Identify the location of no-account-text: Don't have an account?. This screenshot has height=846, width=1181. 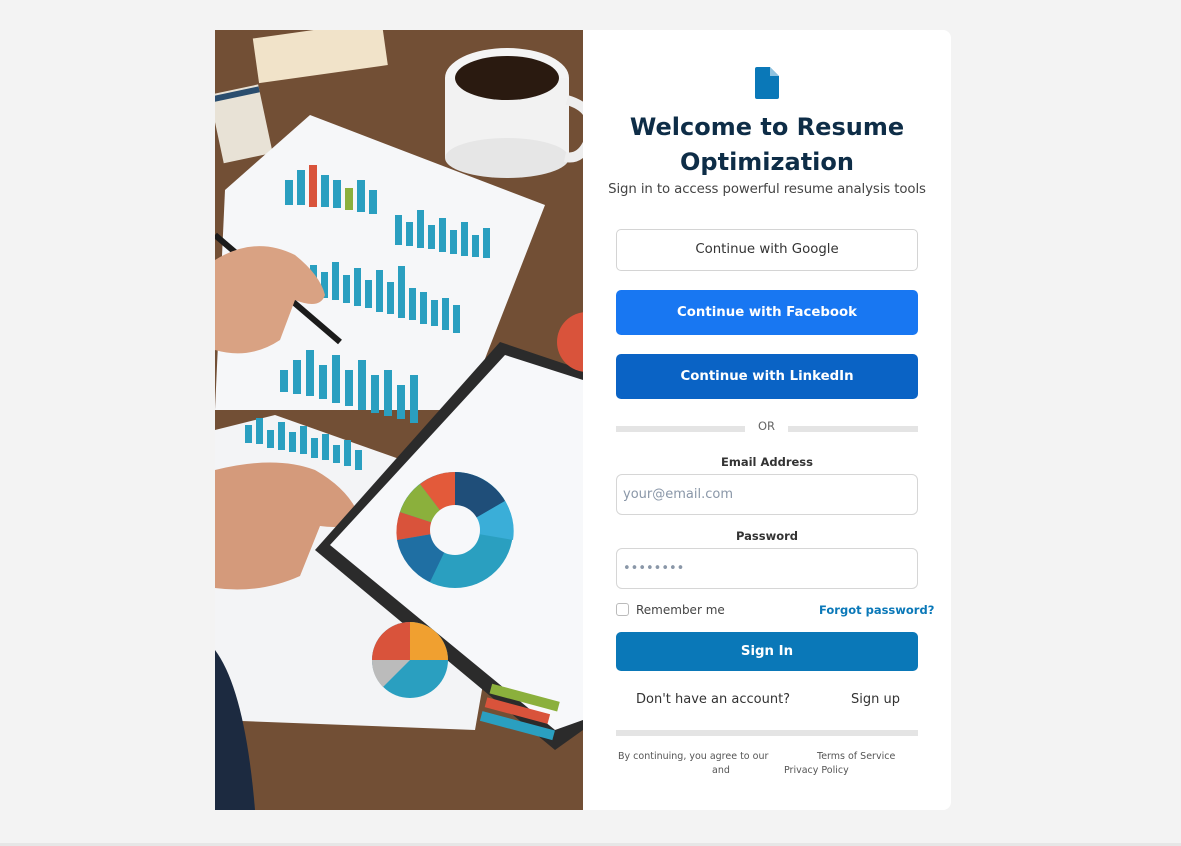
(713, 699).